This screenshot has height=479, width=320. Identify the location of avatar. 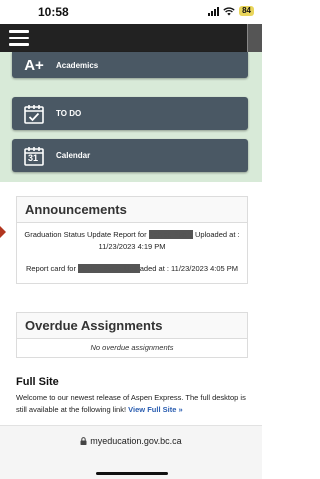
(254, 38).